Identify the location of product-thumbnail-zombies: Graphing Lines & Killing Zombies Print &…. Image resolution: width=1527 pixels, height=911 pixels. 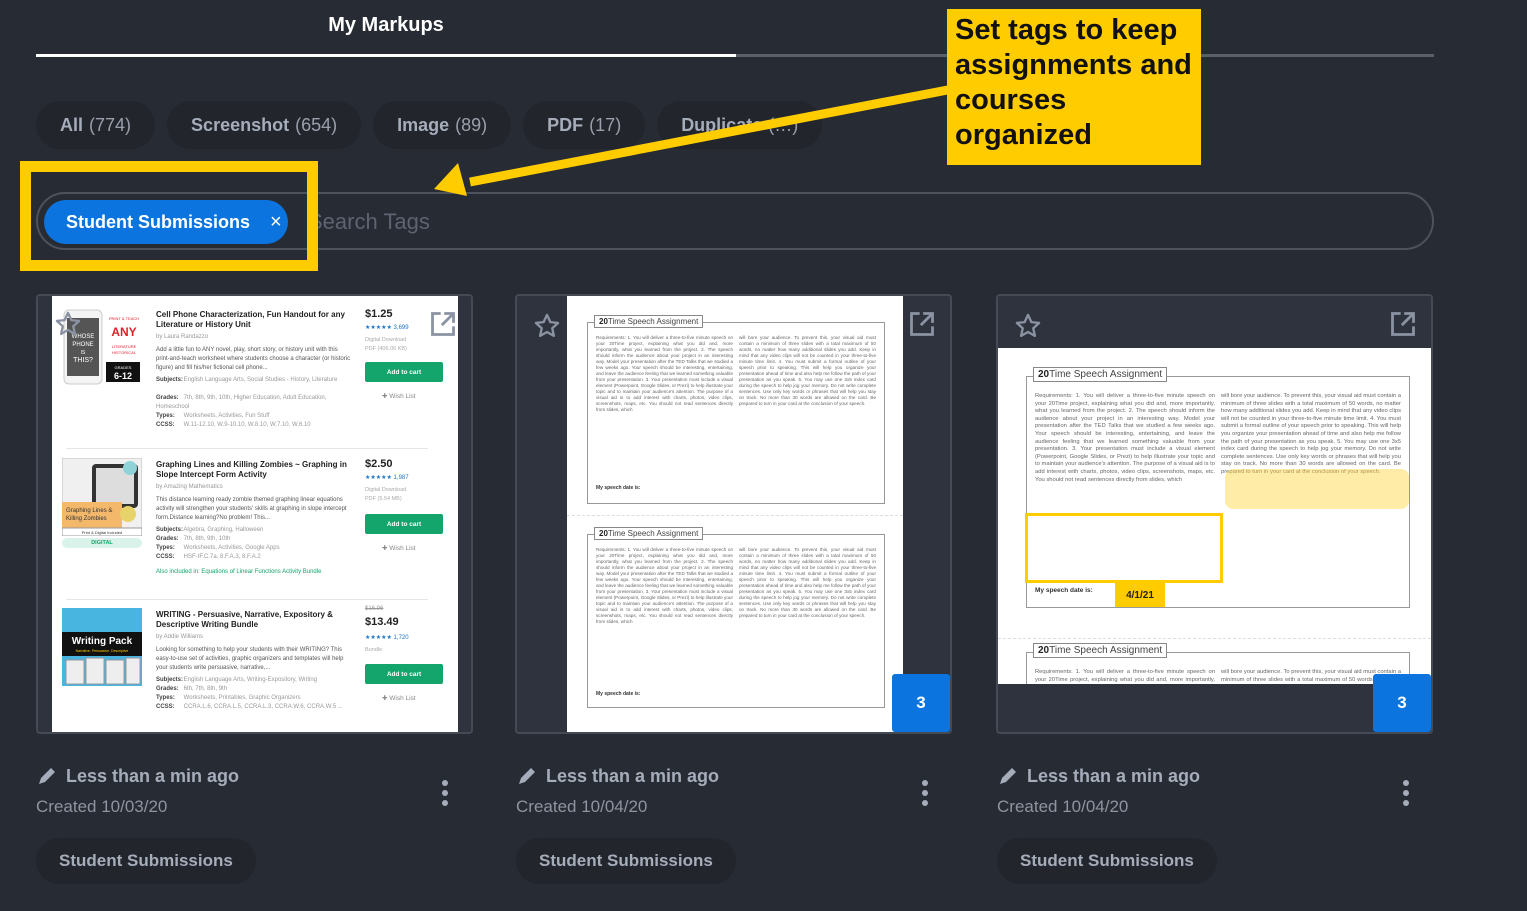
(102, 497).